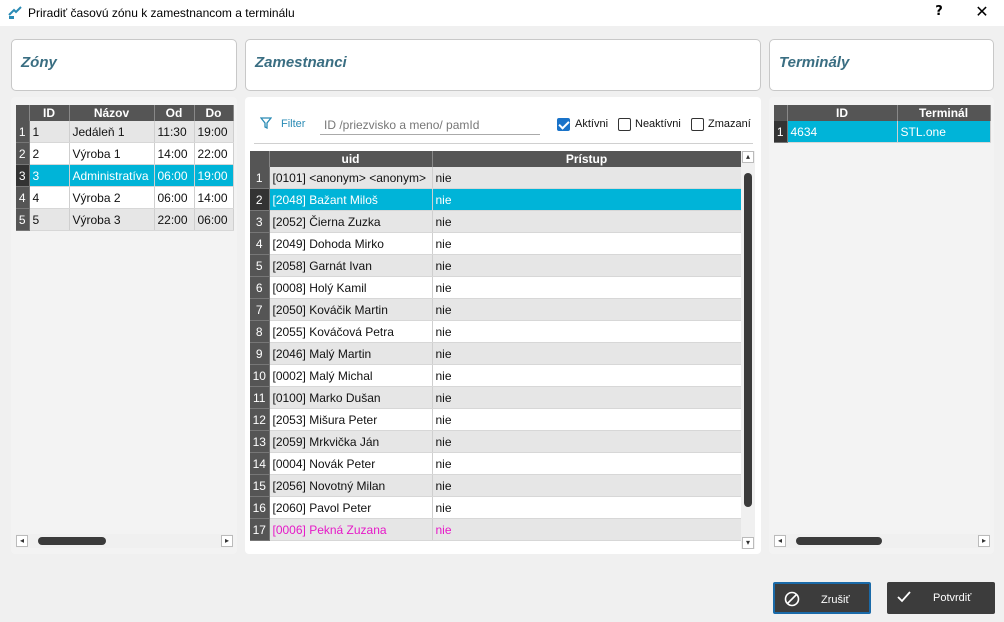 This screenshot has width=1004, height=622. Describe the element at coordinates (23, 197) in the screenshot. I see `row-number: 4` at that location.